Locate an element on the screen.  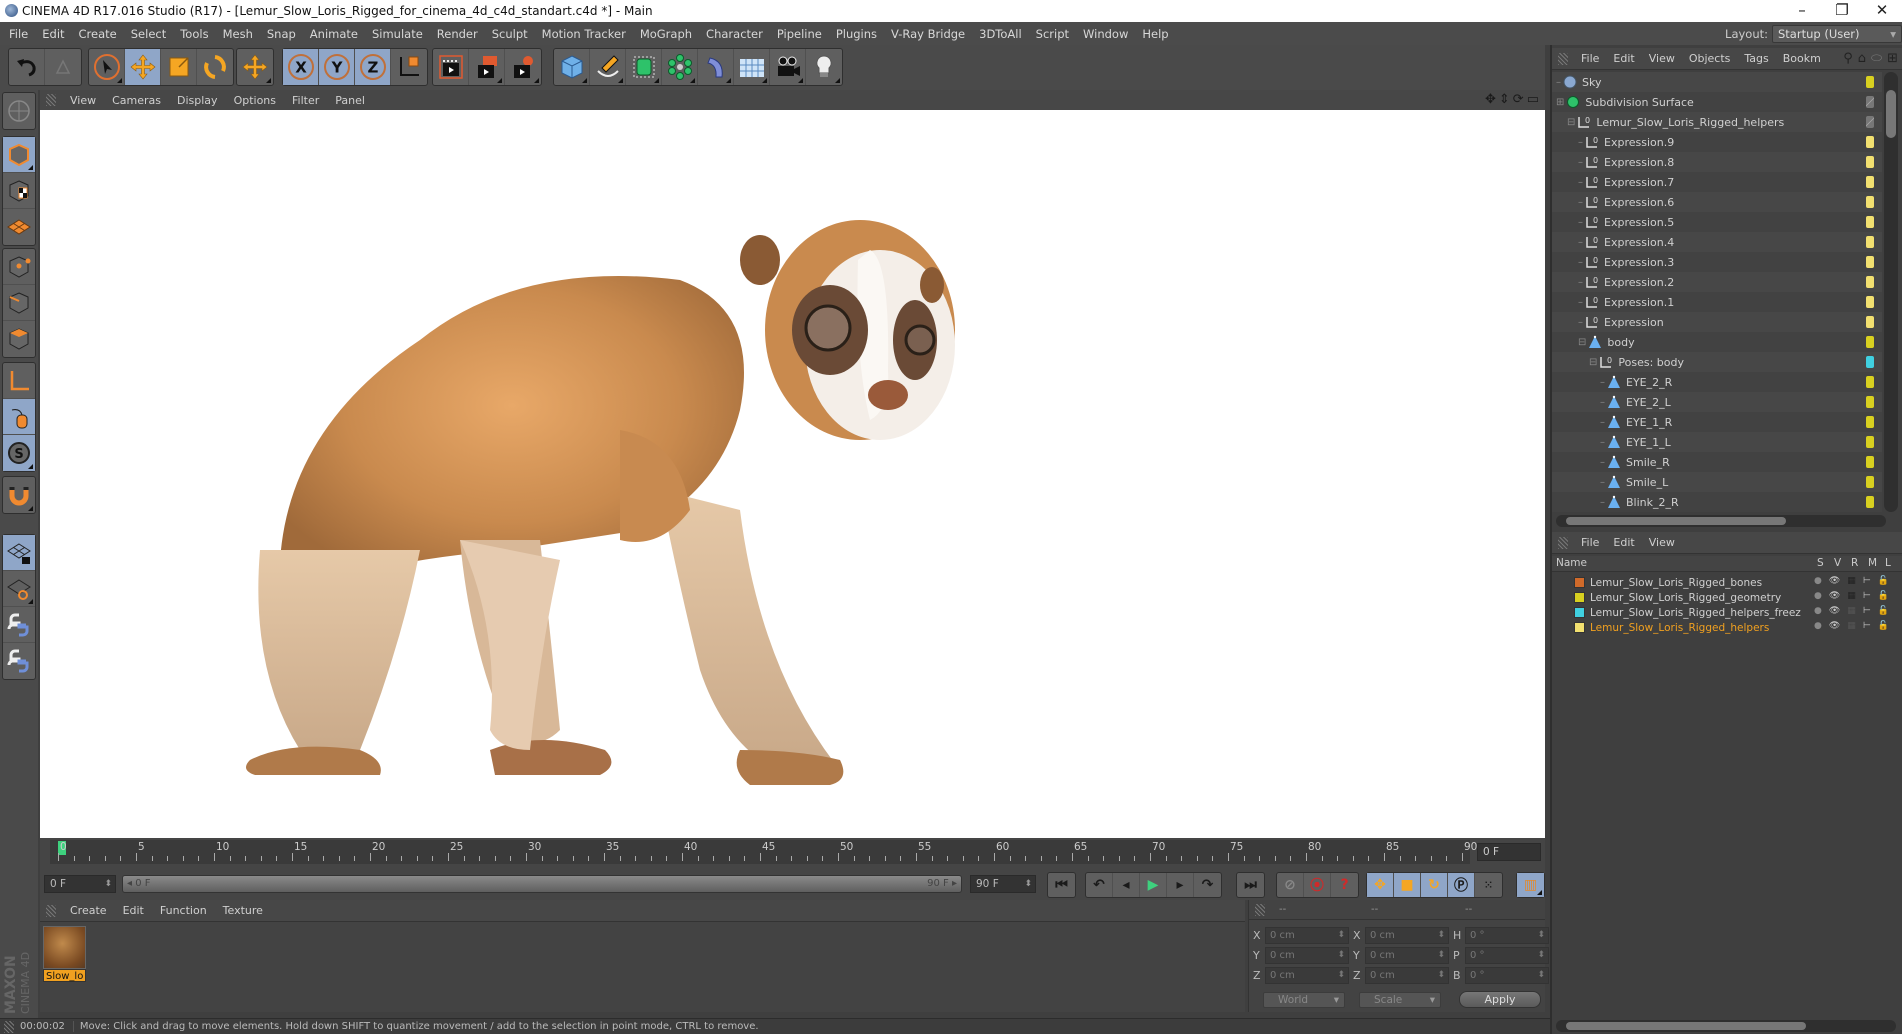
coordinate-system-button is located at coordinates (409, 67).